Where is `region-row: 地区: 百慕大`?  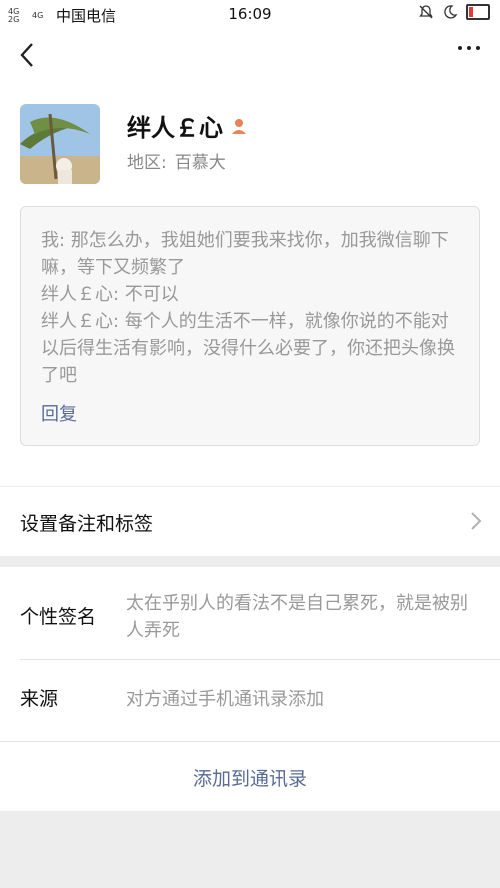
region-row: 地区: 百慕大 is located at coordinates (176, 160).